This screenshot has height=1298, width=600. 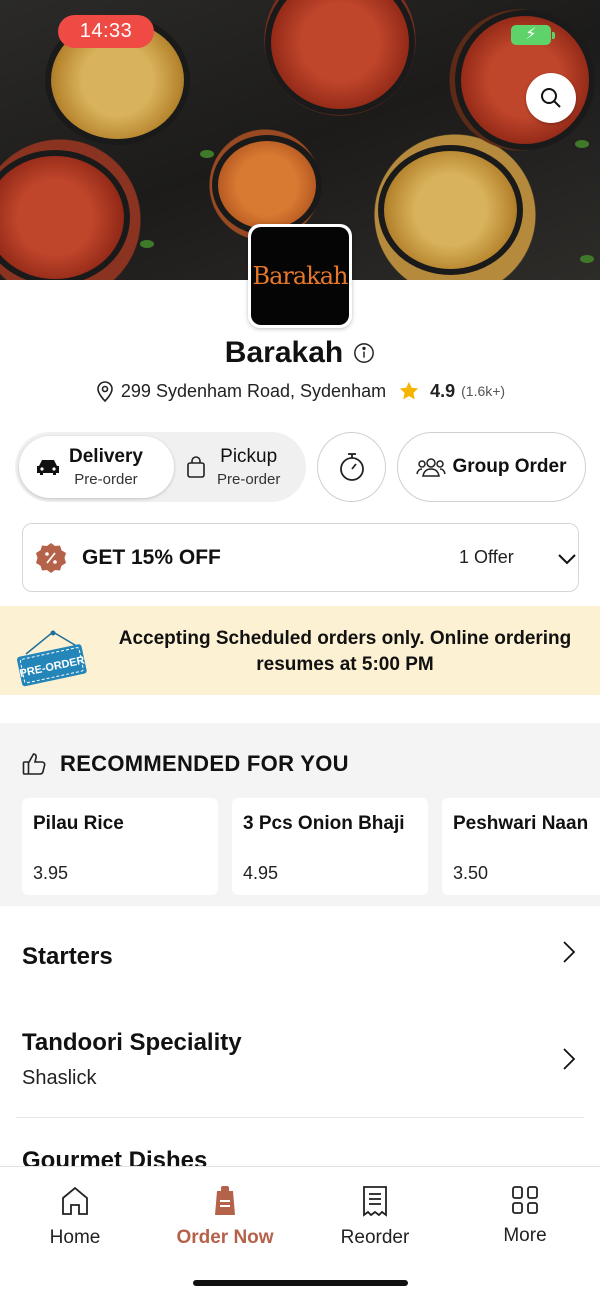 I want to click on restaurant-name: Barakah, so click(x=284, y=352).